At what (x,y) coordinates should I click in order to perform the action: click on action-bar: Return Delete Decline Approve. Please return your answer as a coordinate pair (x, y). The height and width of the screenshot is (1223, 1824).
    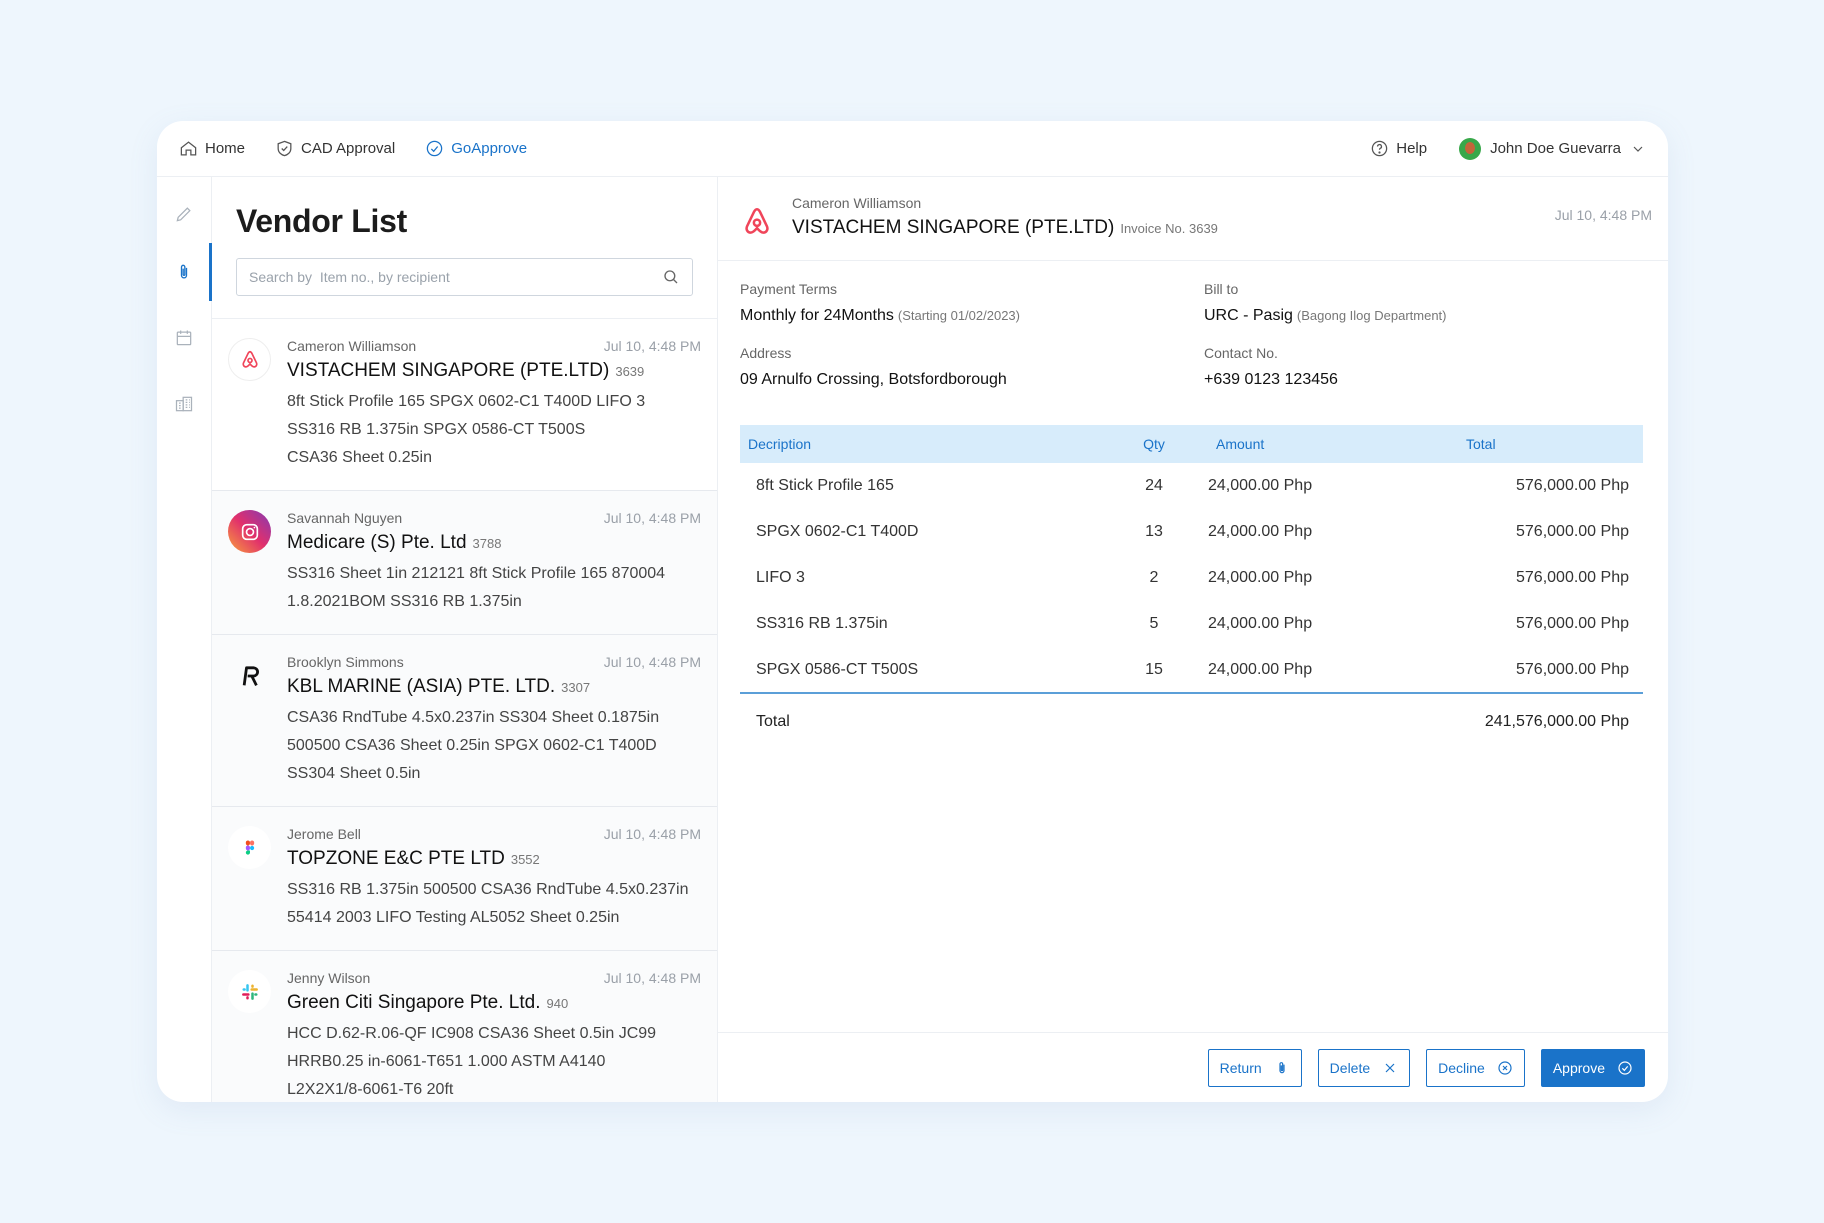
    Looking at the image, I should click on (1193, 1067).